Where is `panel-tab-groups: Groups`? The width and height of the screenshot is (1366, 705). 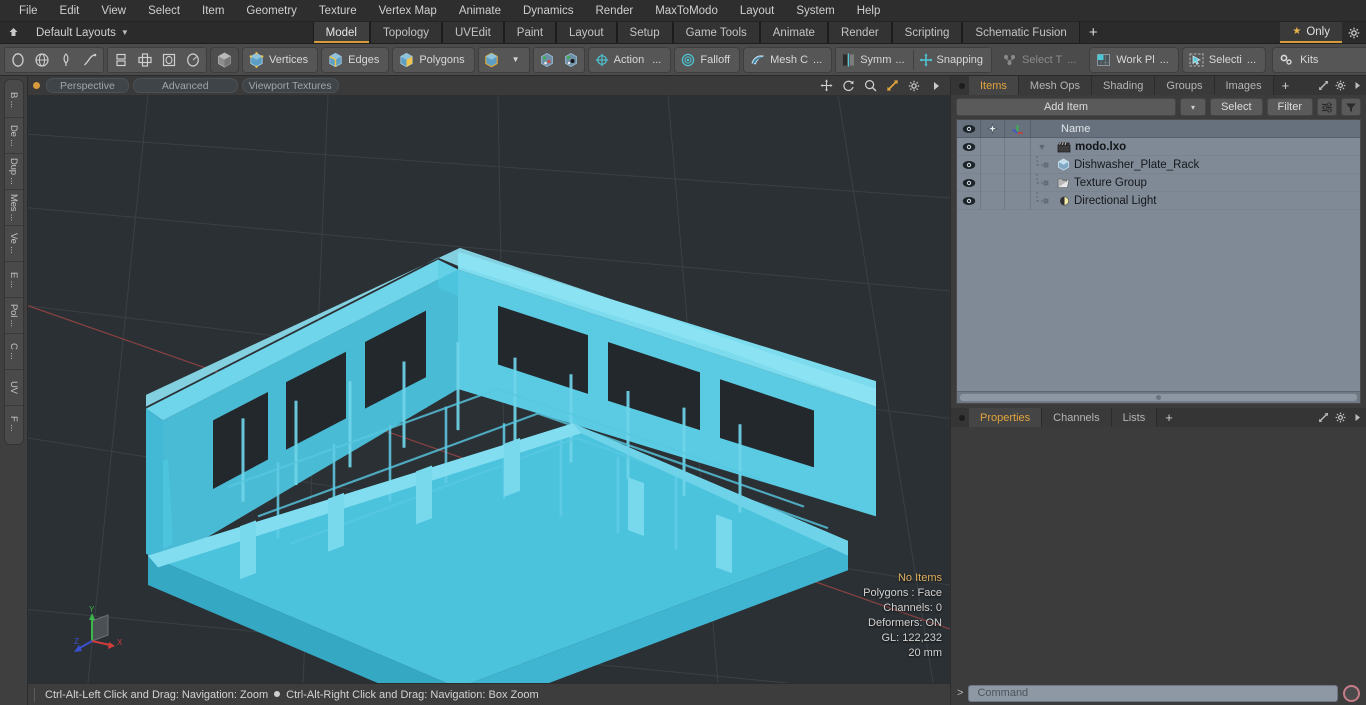 panel-tab-groups: Groups is located at coordinates (1185, 85).